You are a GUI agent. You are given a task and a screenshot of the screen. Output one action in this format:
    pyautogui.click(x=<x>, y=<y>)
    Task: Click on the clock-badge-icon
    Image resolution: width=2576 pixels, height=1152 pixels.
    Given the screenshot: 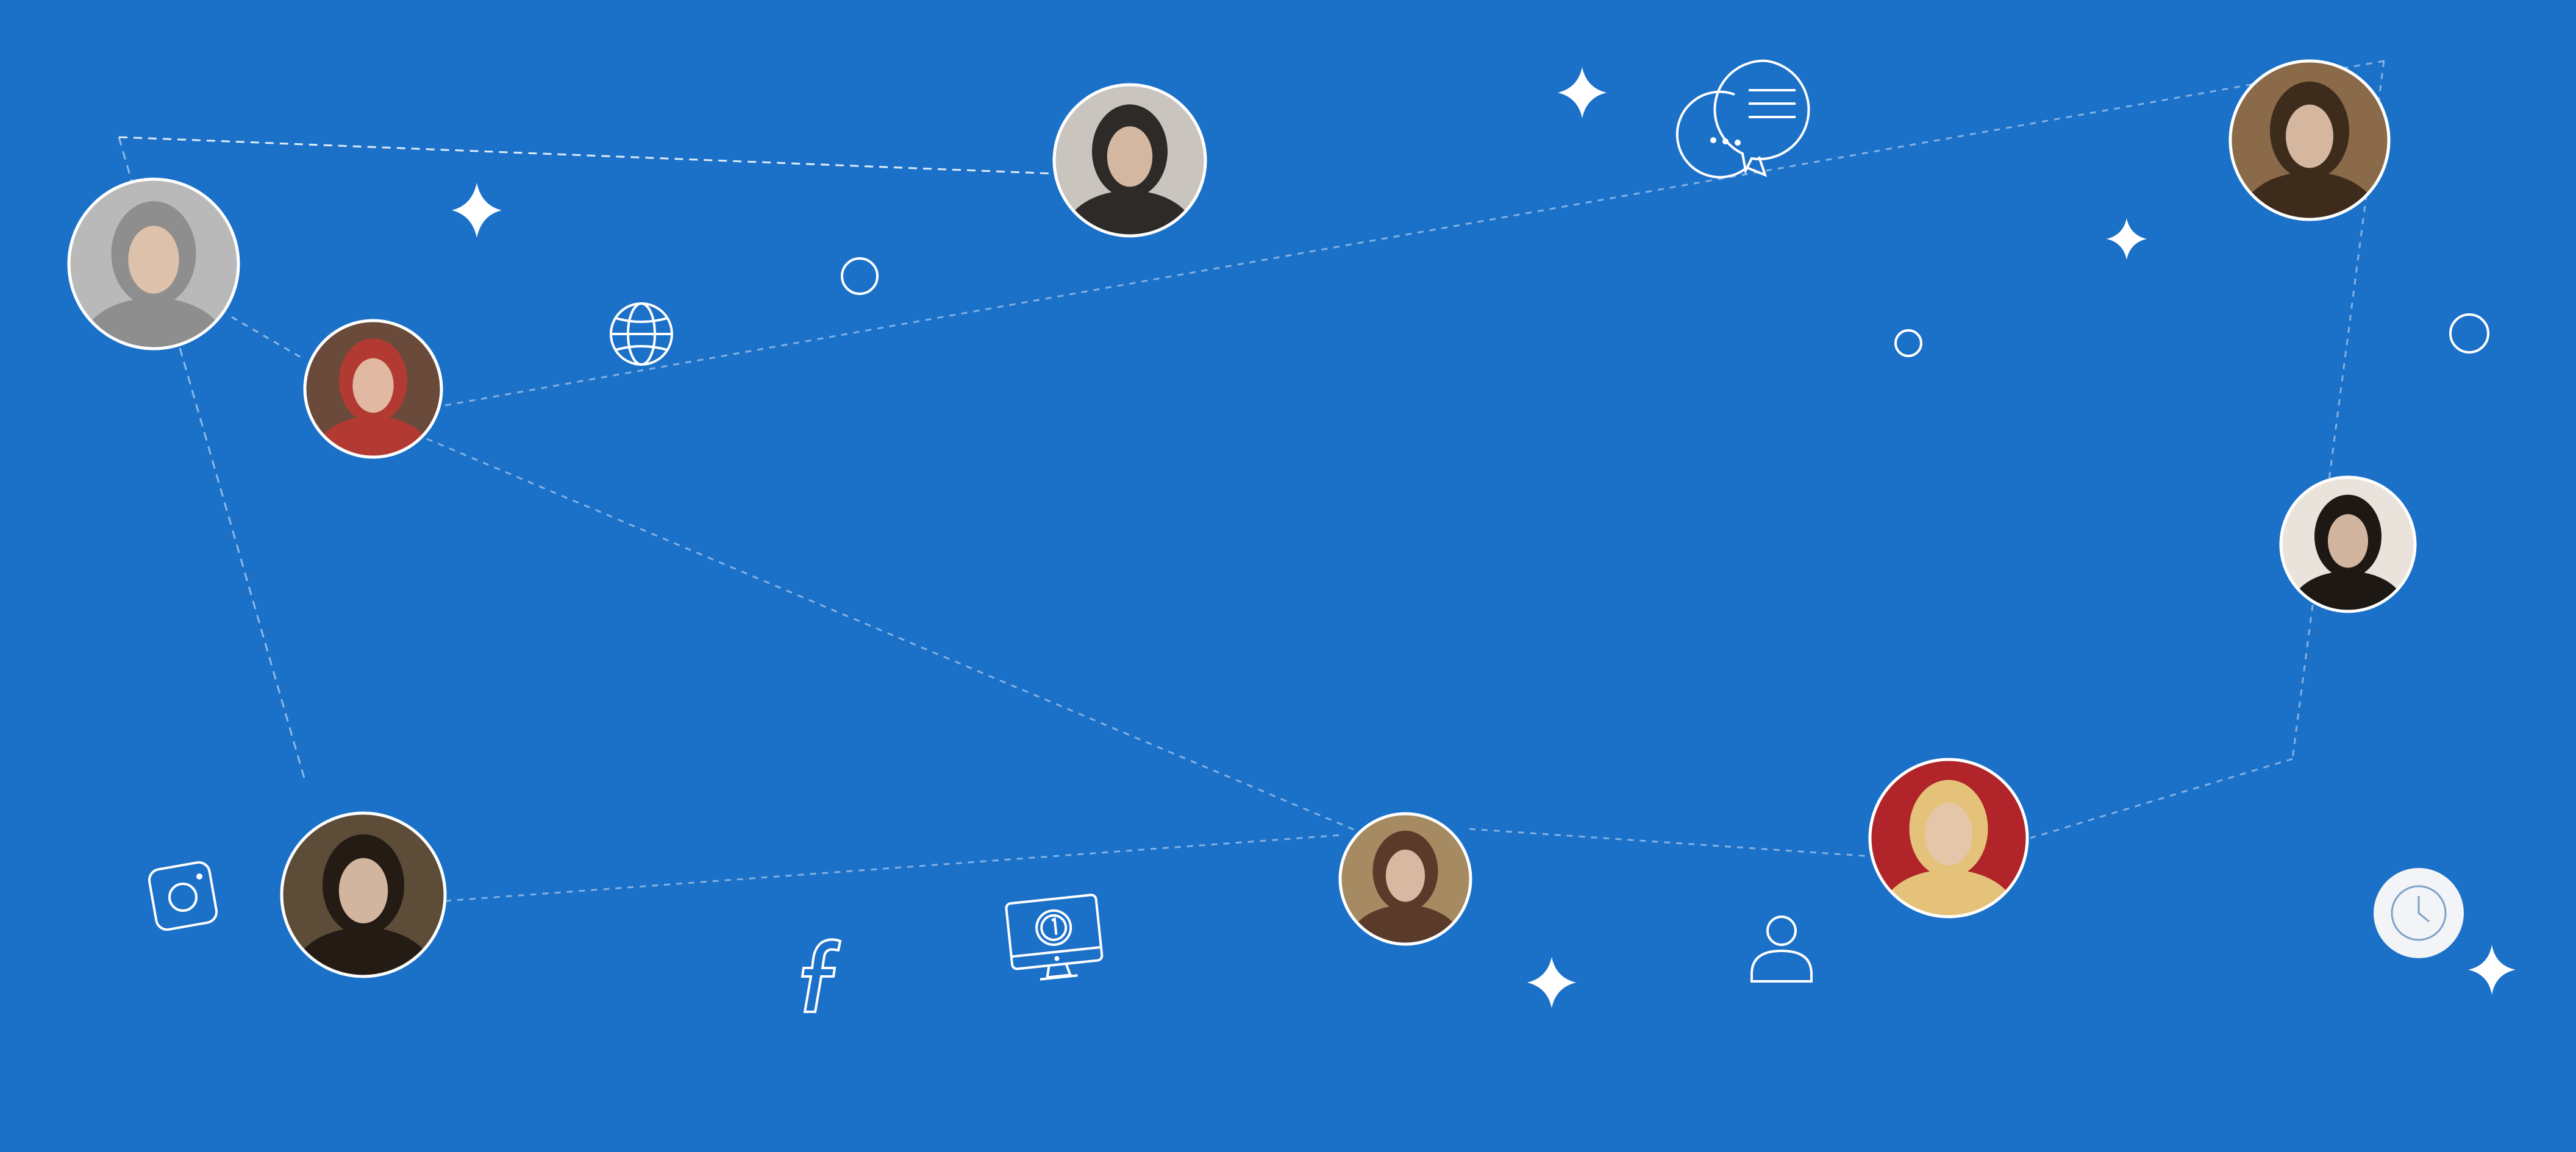 What is the action you would take?
    pyautogui.click(x=2419, y=913)
    